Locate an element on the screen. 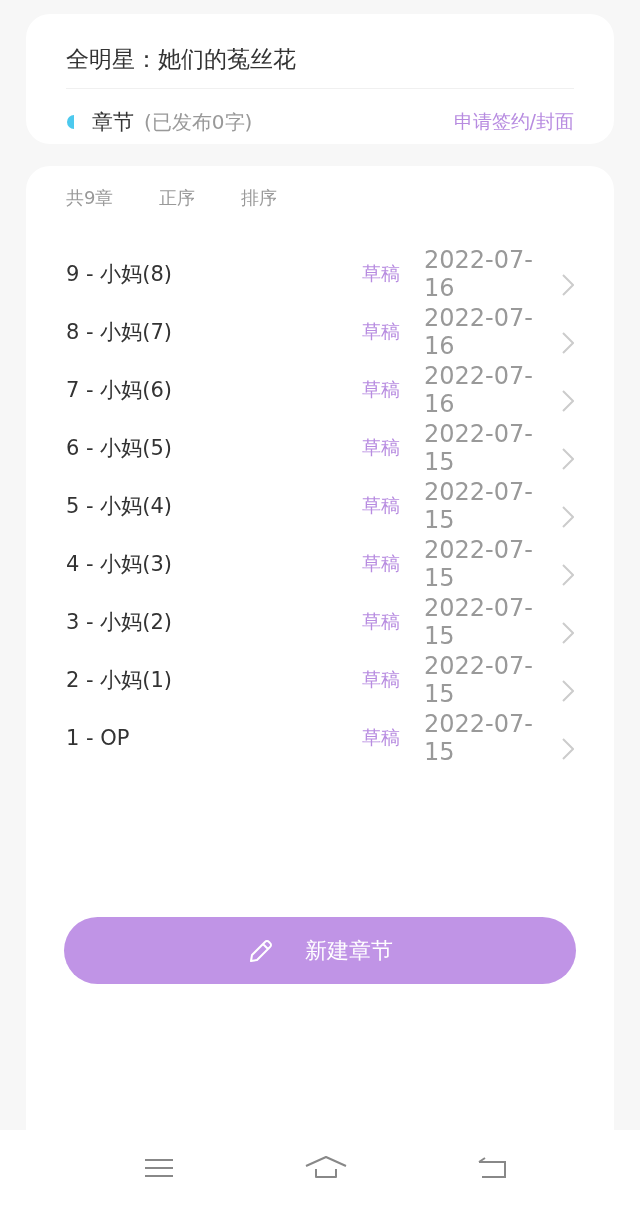 This screenshot has height=1206, width=640. marker-icon is located at coordinates (70, 122).